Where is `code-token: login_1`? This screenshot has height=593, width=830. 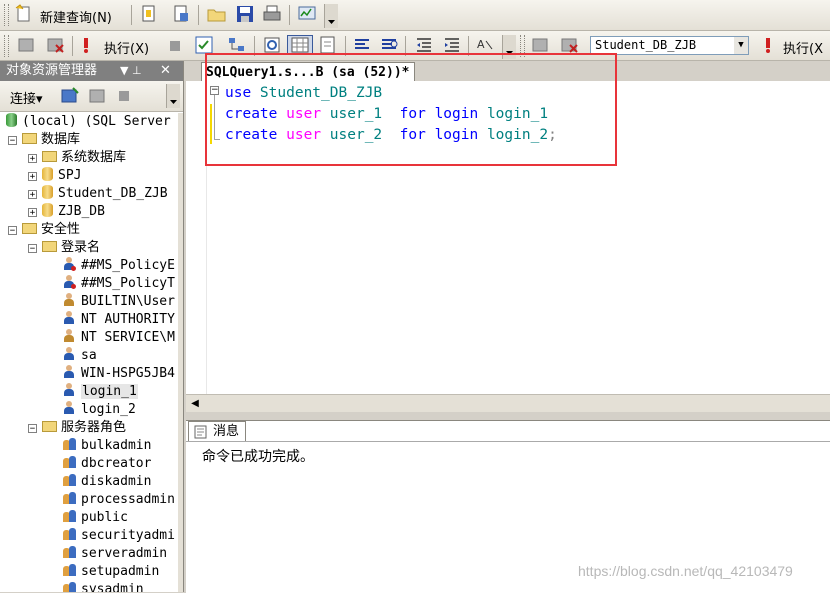
code-token: login_1 is located at coordinates (513, 114).